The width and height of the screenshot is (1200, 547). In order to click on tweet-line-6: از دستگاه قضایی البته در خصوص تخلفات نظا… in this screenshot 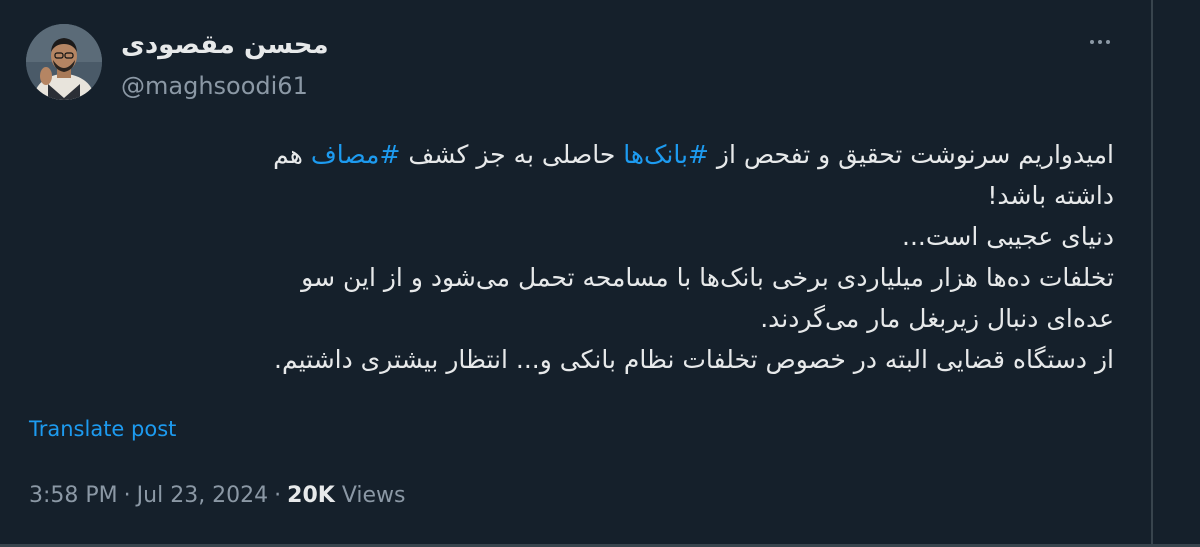, I will do `click(694, 359)`.